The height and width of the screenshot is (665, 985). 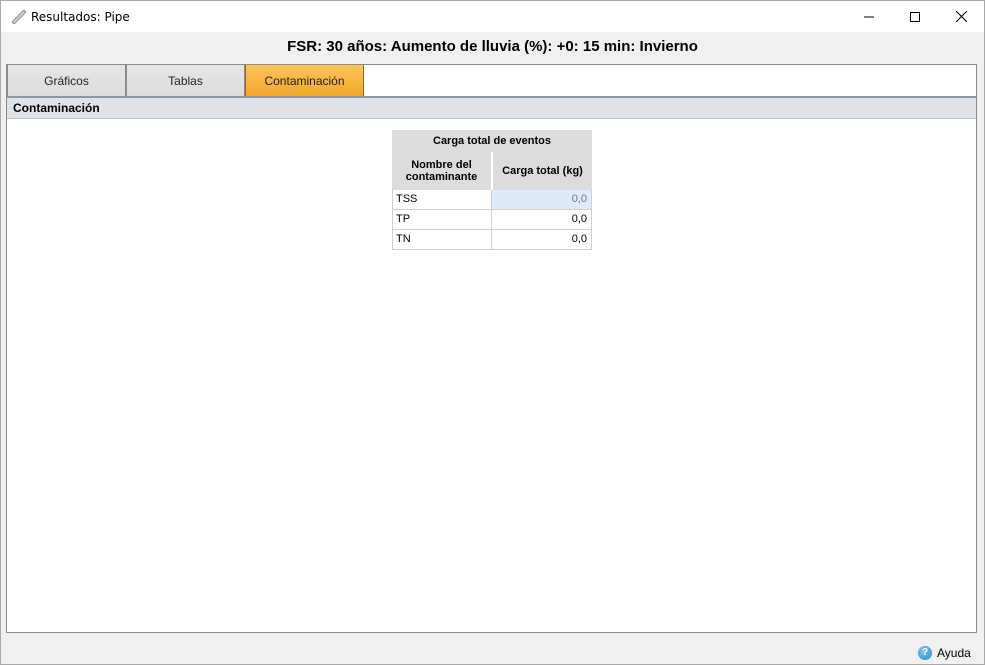 I want to click on maximize-icon, so click(x=915, y=16).